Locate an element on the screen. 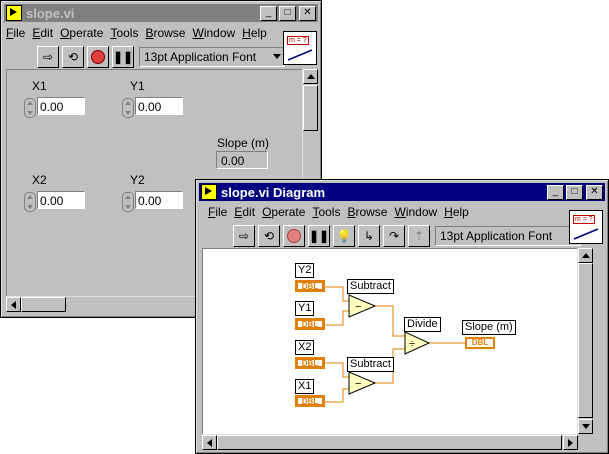 The height and width of the screenshot is (454, 609). x2-input: 0.00 is located at coordinates (61, 200).